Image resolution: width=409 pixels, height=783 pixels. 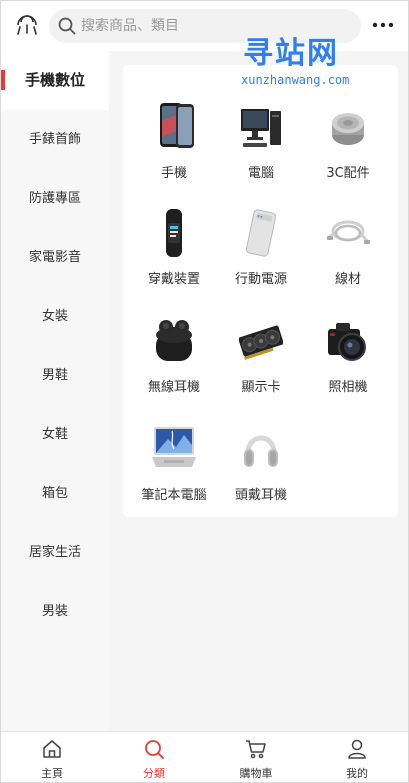 I want to click on category-label: 筆記本電腦, so click(x=174, y=495).